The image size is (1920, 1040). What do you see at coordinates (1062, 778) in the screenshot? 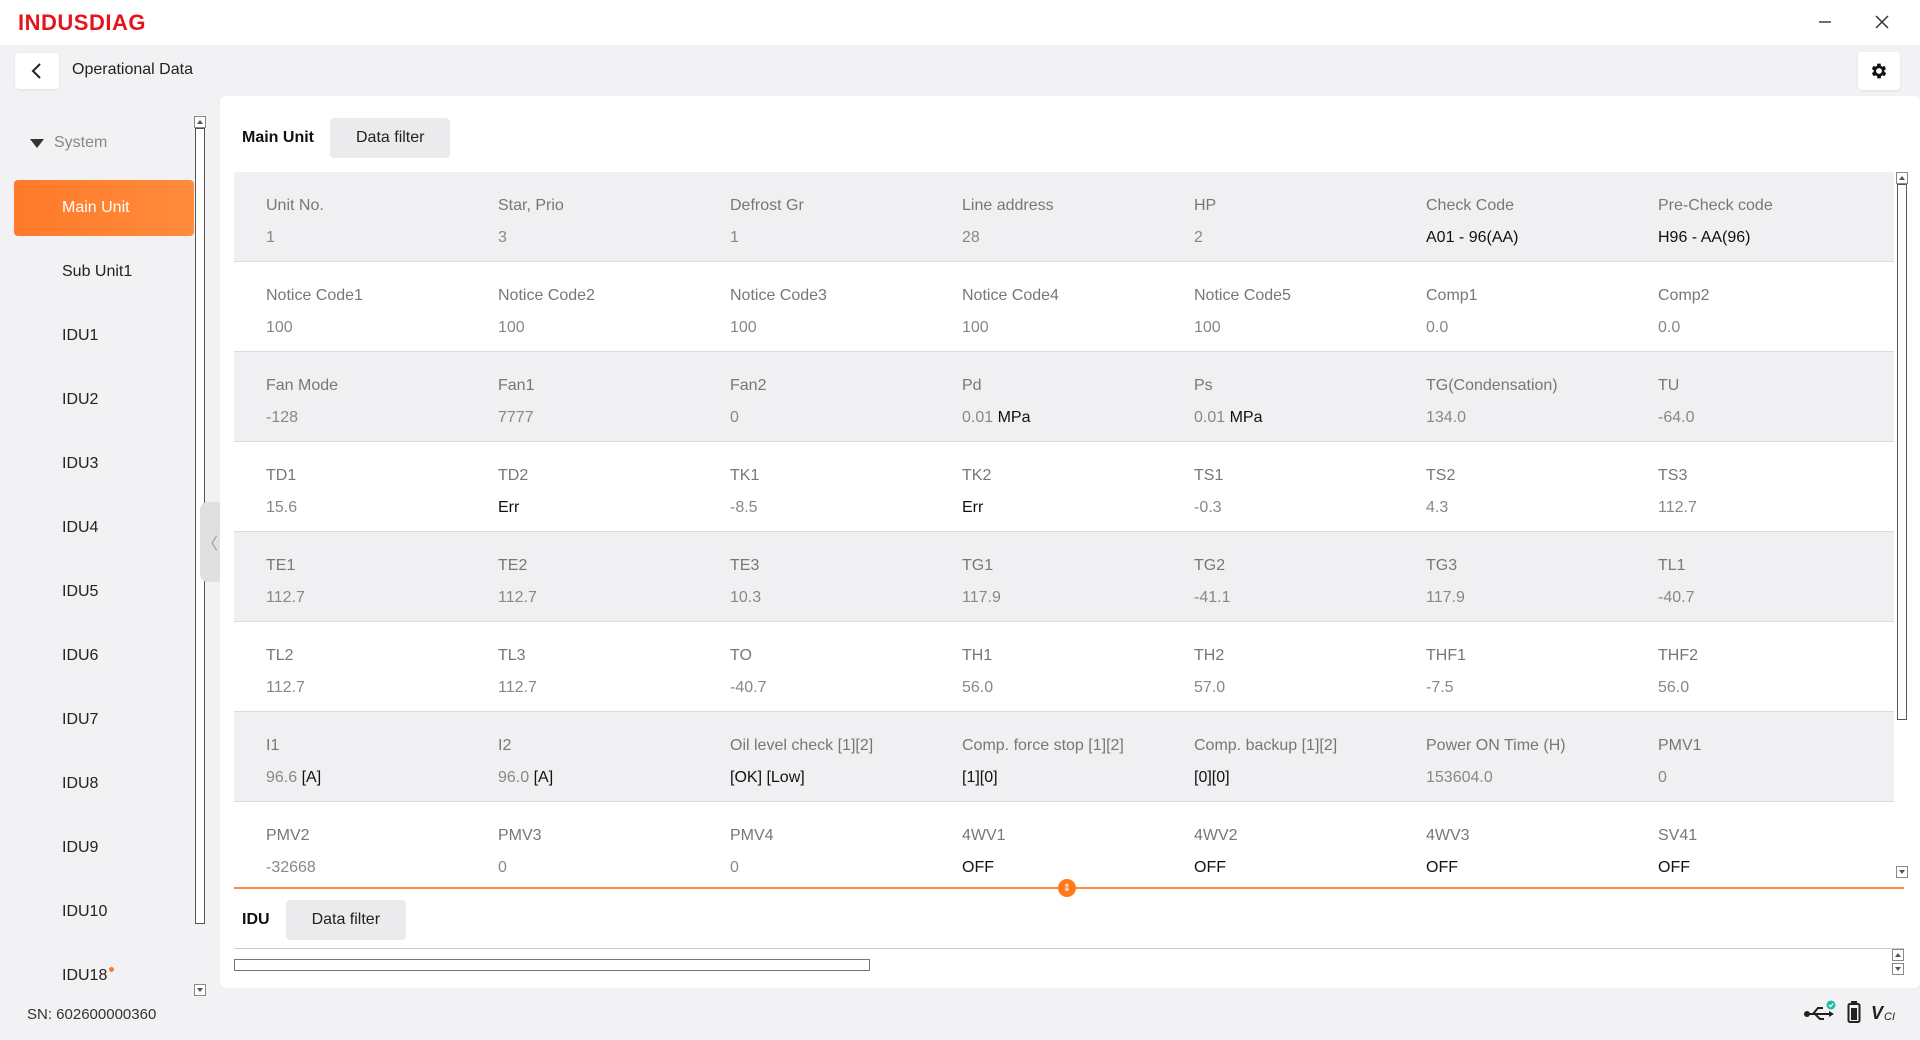
I see `data-value: [1][0]` at bounding box center [1062, 778].